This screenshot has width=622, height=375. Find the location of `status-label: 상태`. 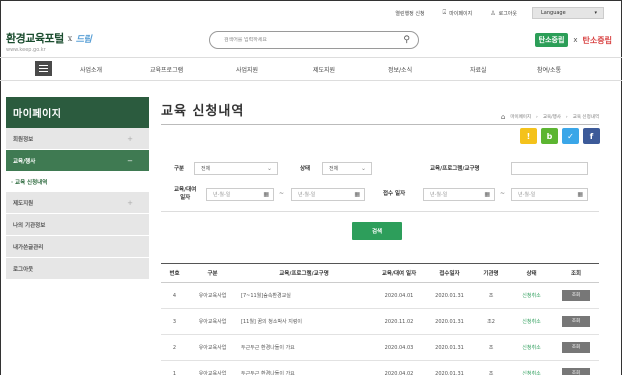

status-label: 상태 is located at coordinates (305, 169).